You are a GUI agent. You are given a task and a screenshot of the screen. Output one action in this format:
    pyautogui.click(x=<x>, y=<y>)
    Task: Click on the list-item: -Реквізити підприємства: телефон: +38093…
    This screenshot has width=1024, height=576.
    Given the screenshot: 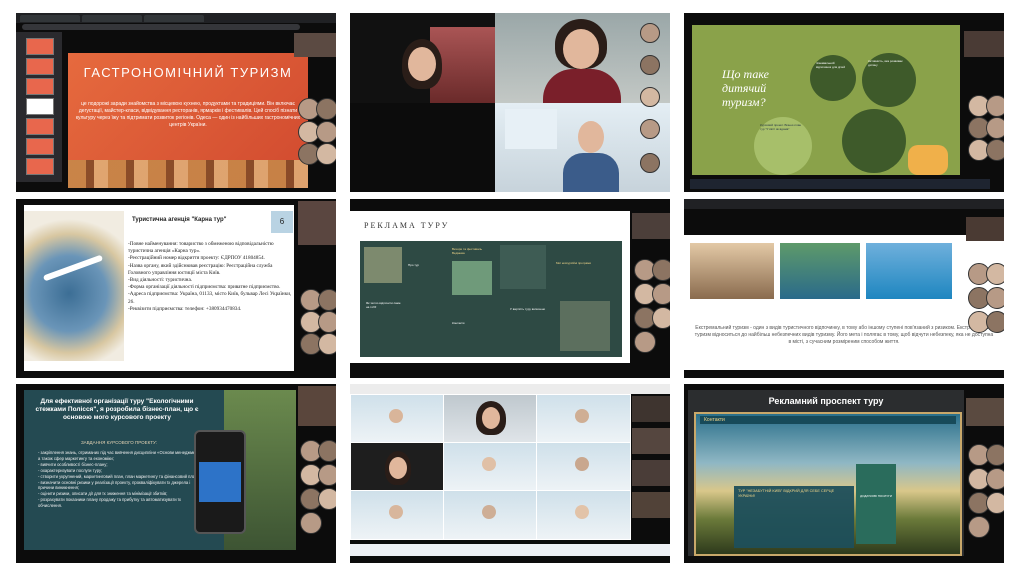 What is the action you would take?
    pyautogui.click(x=185, y=308)
    